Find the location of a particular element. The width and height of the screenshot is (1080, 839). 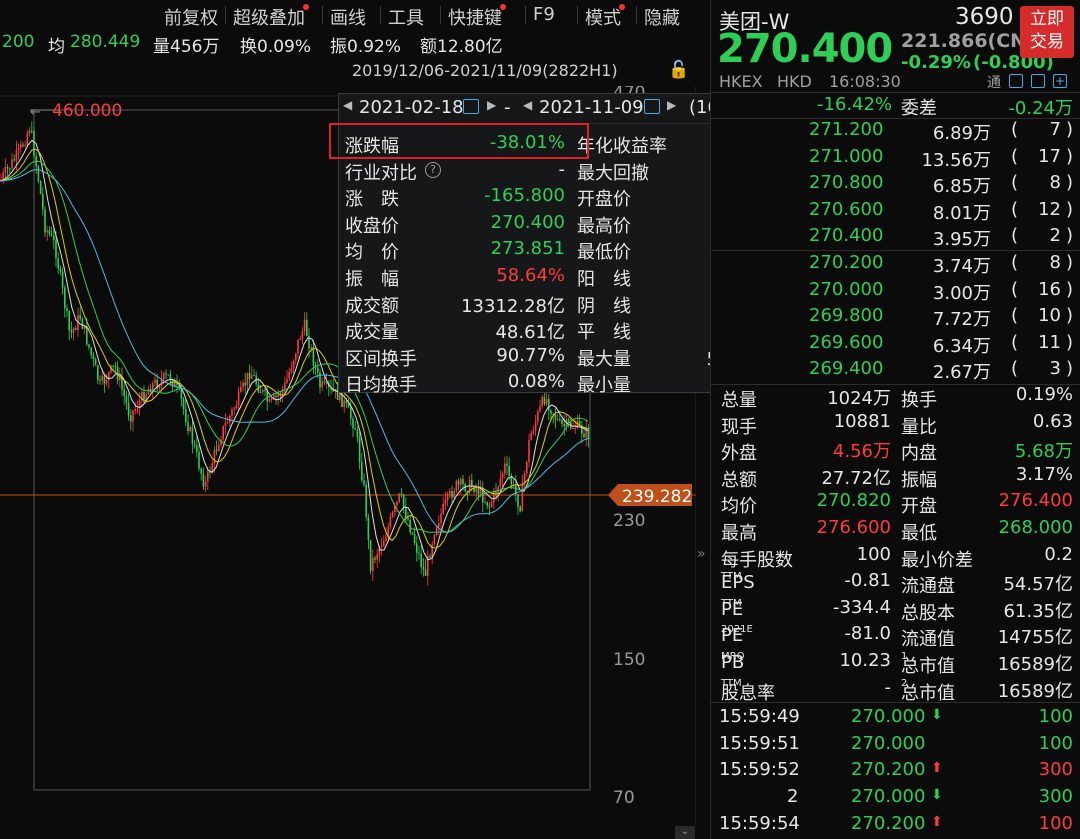

level-volume: 3.95万 is located at coordinates (961, 239).